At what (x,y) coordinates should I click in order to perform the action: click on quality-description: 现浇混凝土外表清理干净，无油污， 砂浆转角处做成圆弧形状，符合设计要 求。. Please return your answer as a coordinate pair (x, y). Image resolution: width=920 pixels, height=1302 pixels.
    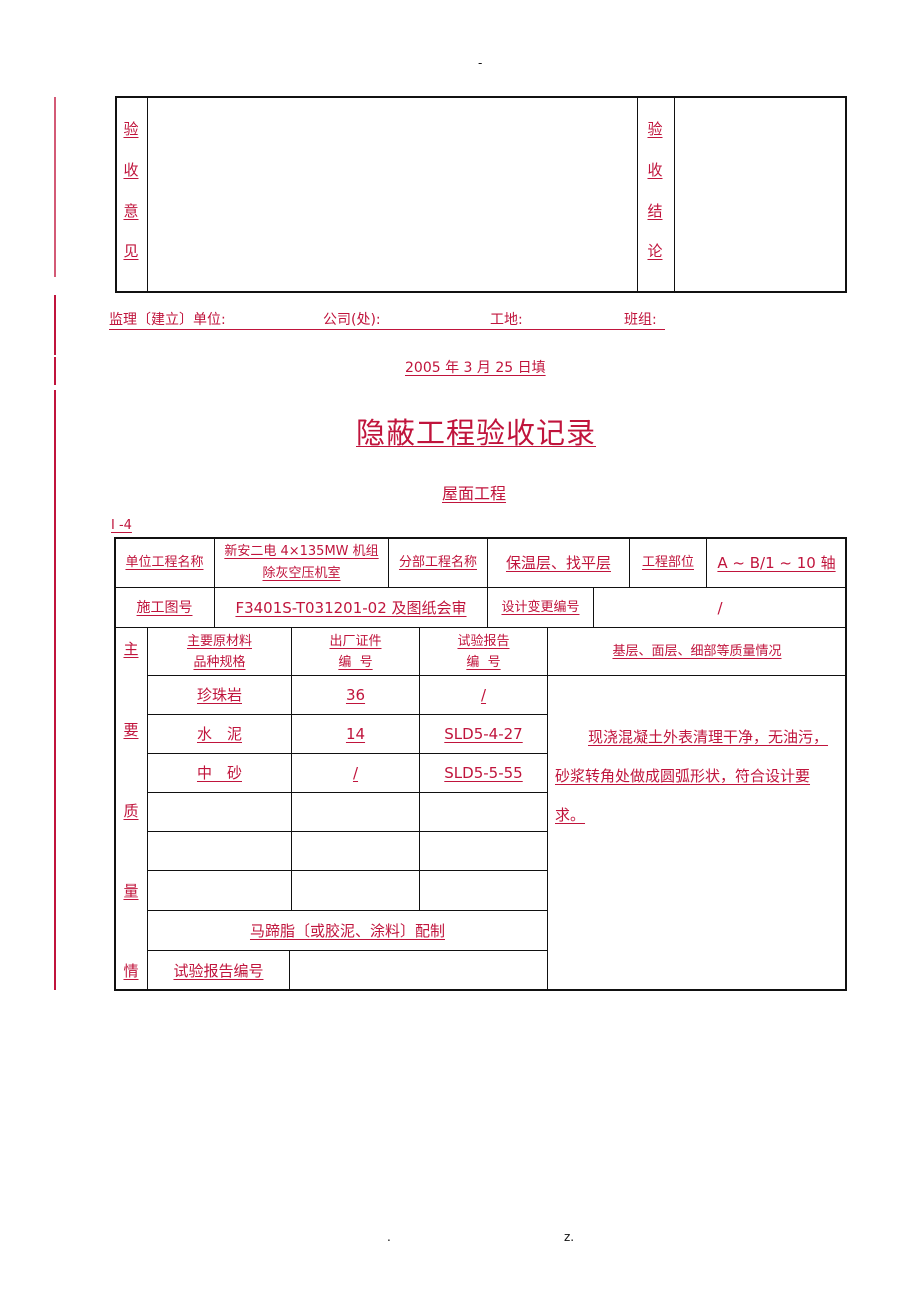
    Looking at the image, I should click on (700, 776).